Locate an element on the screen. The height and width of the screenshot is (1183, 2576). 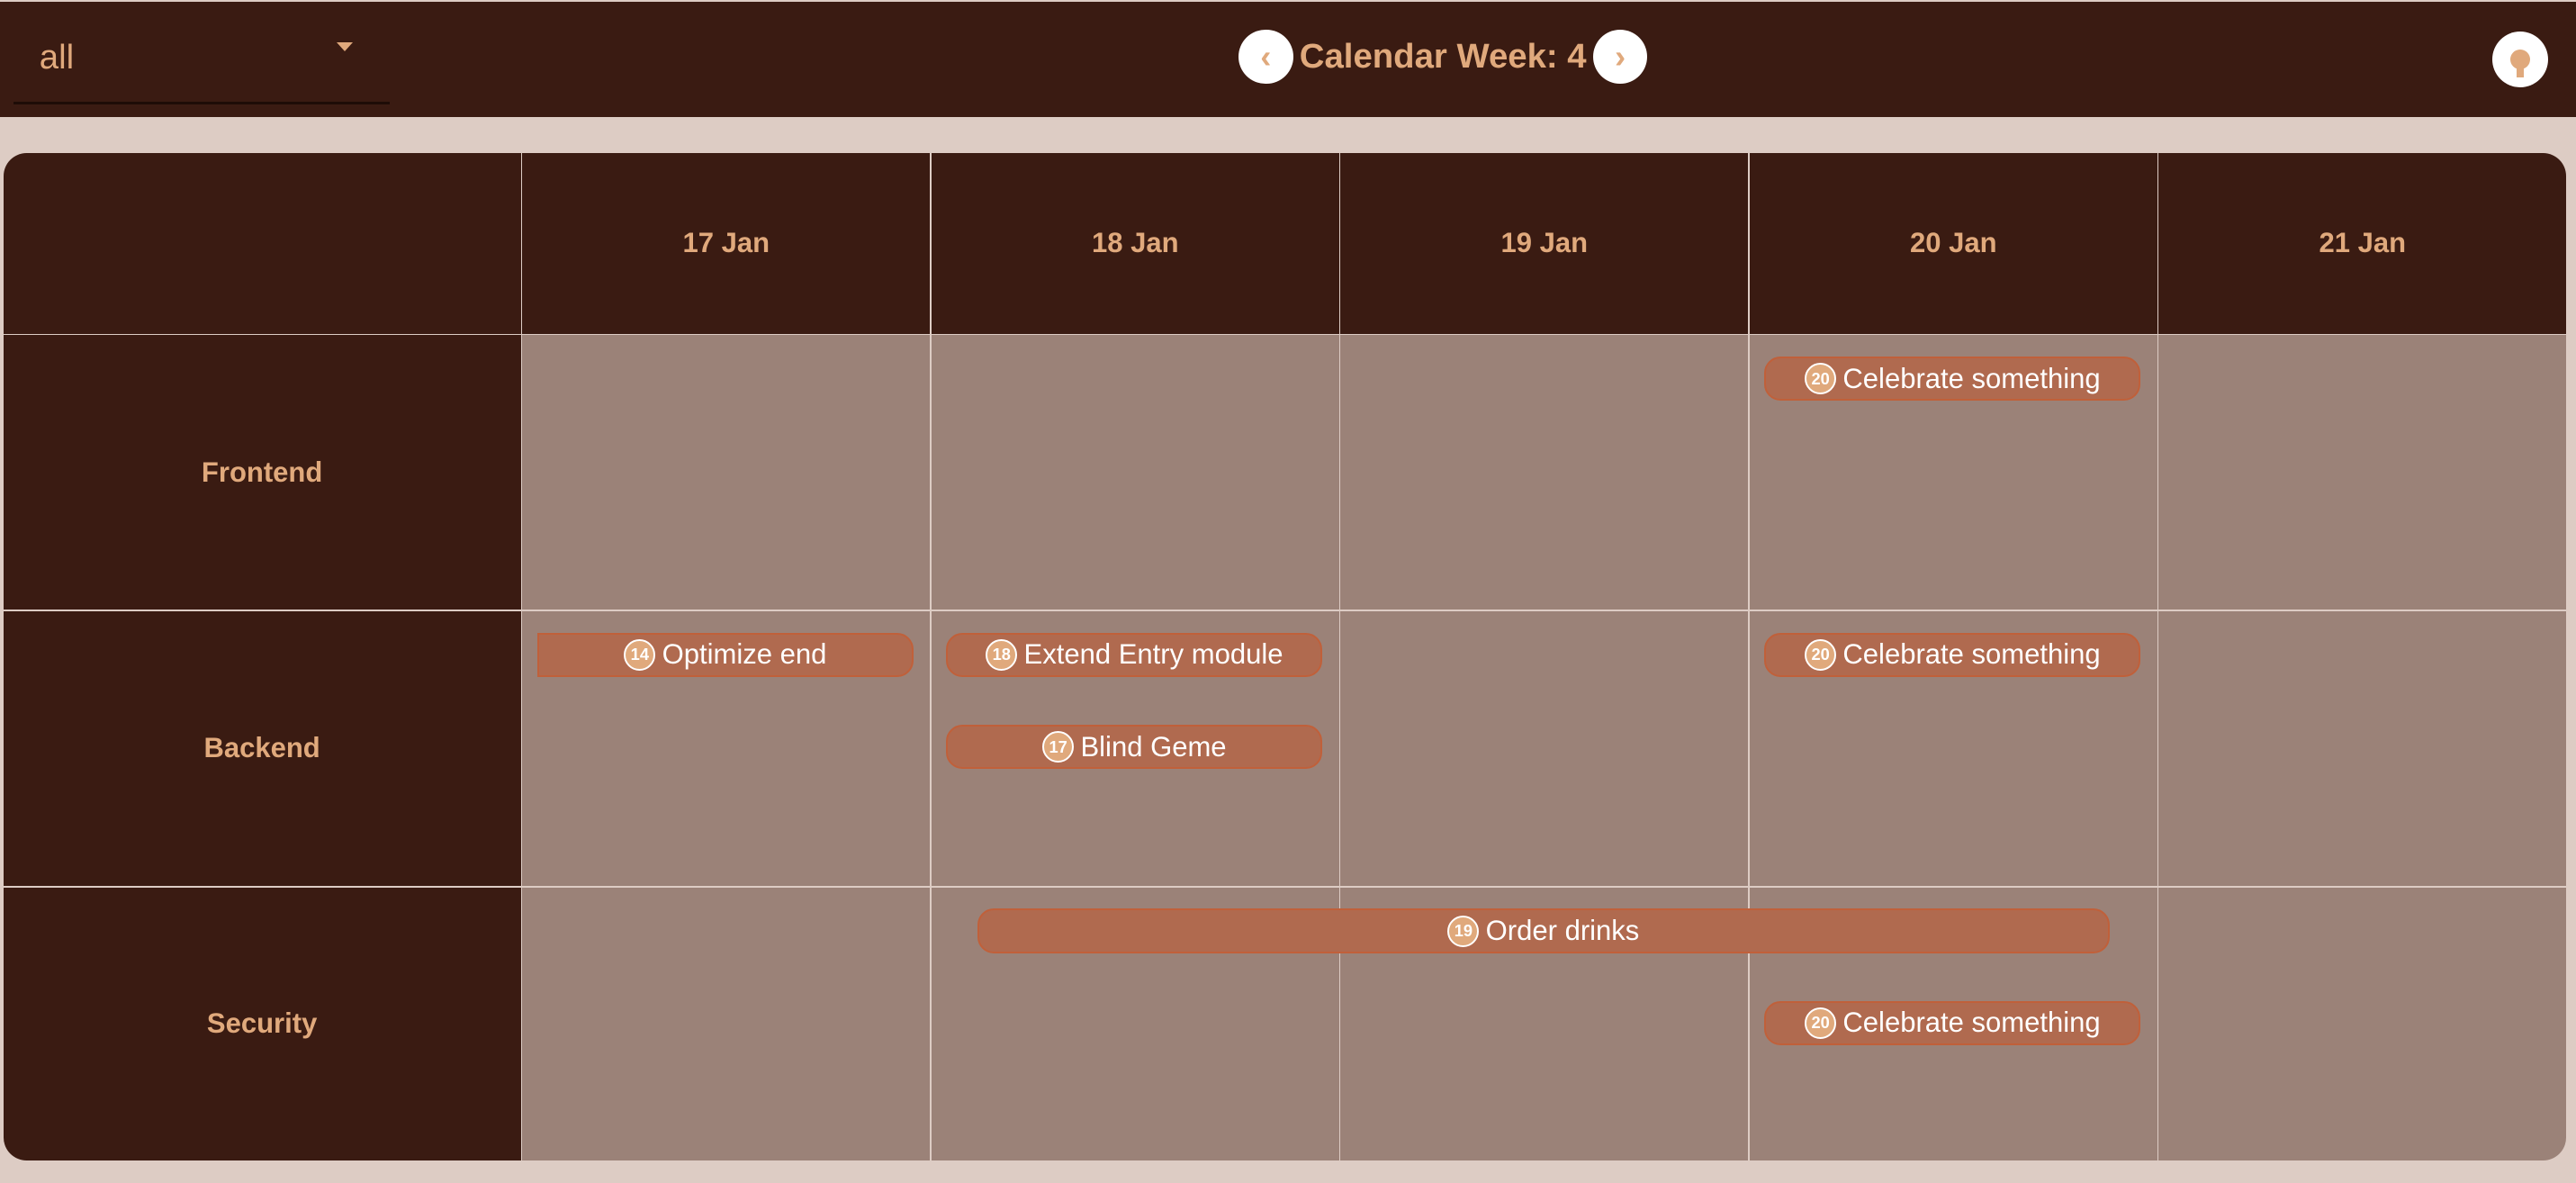
day-header-label: 18 Jan is located at coordinates (1135, 243).